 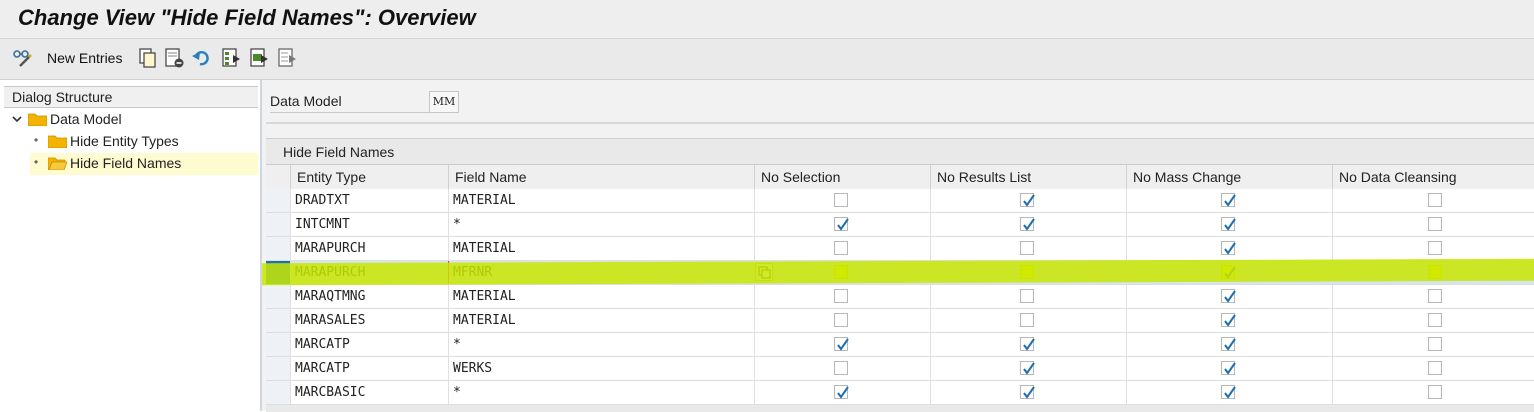 I want to click on column-header-no-results-list: No Results List, so click(x=1028, y=177).